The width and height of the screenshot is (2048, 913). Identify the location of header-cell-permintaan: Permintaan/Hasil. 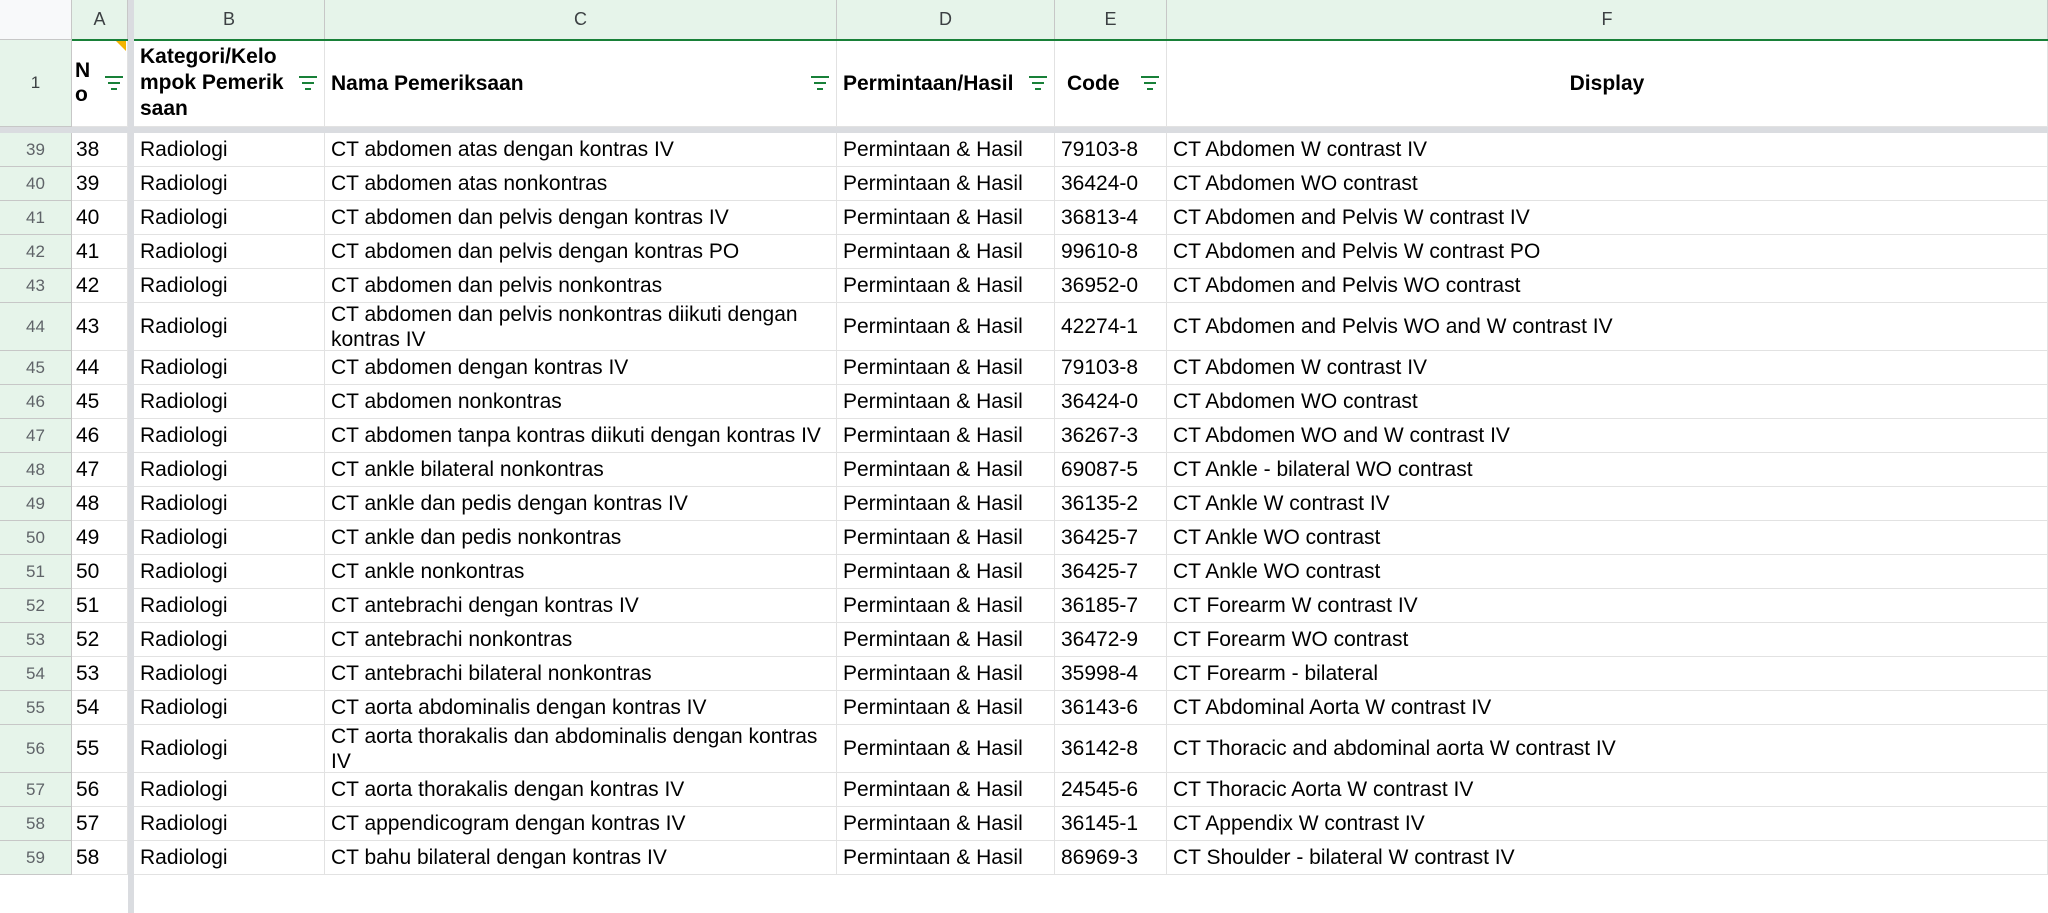
(946, 83).